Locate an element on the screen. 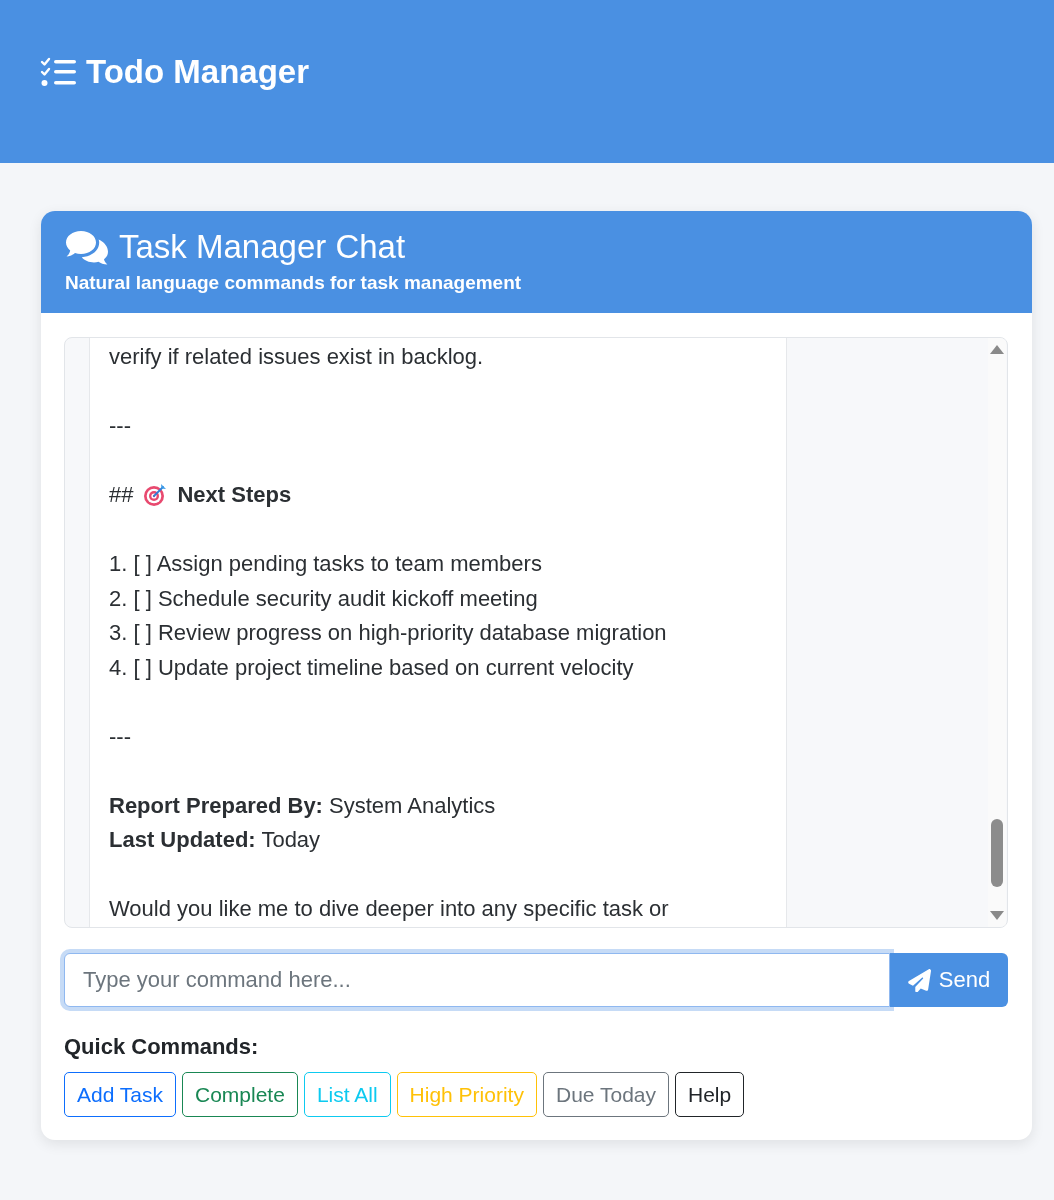 The height and width of the screenshot is (1200, 1054). app-title: Todo Manager is located at coordinates (198, 72).